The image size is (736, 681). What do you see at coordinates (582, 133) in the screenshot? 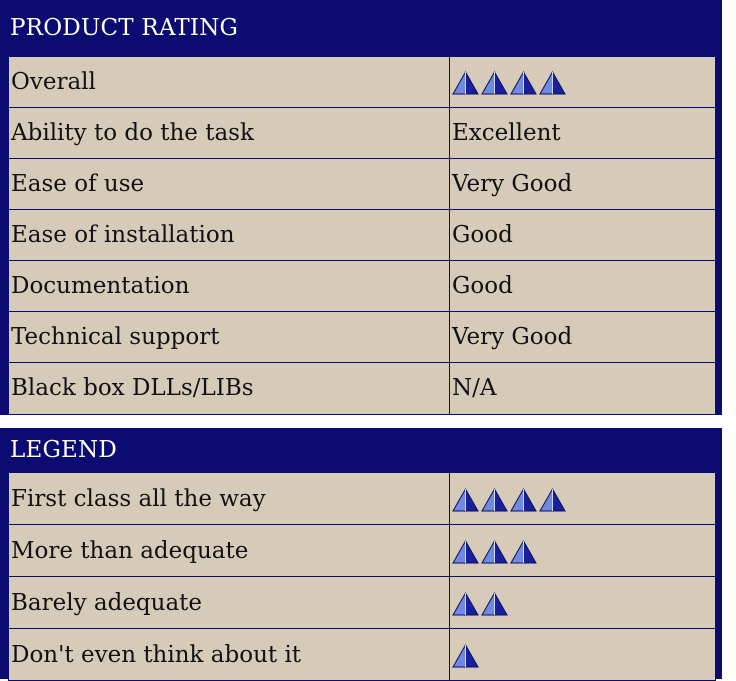
I see `rating-value: Excellent` at bounding box center [582, 133].